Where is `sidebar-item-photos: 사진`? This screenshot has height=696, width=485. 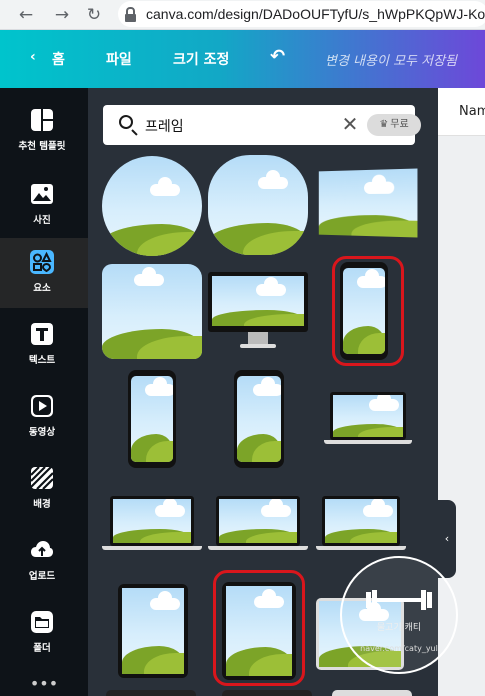 sidebar-item-photos: 사진 is located at coordinates (44, 205).